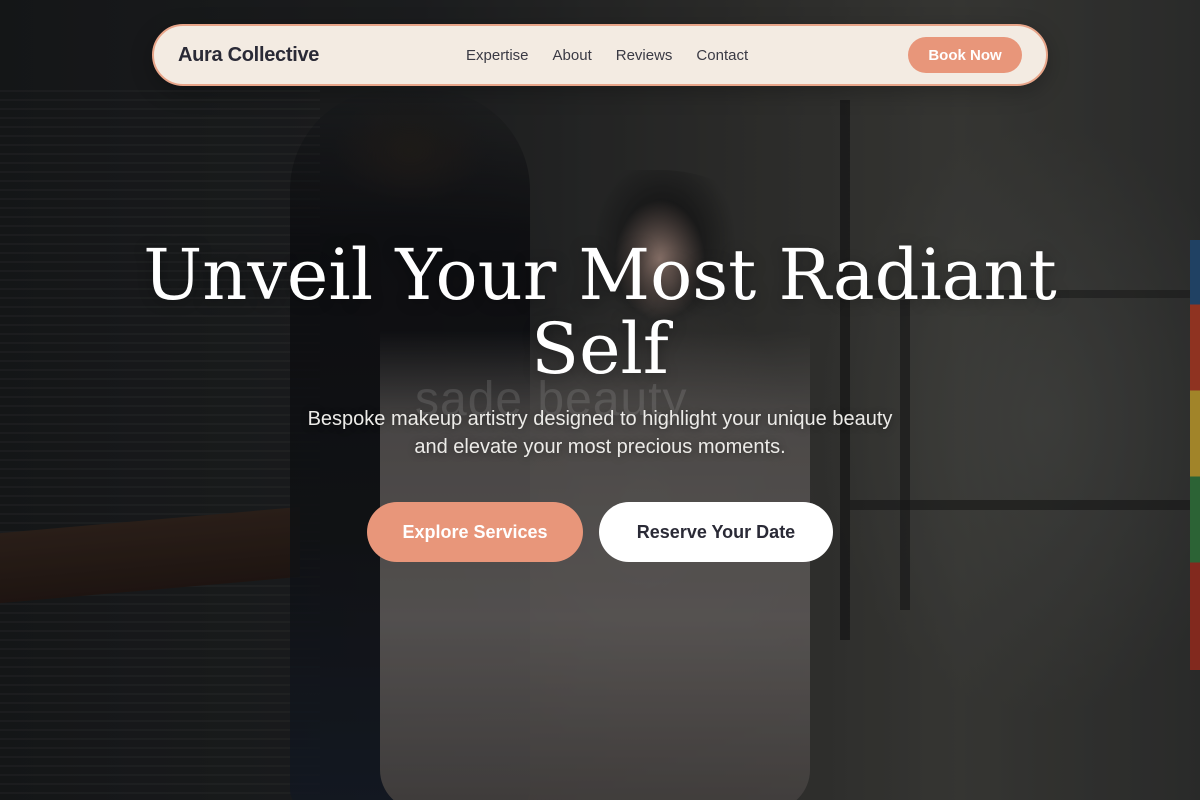 This screenshot has width=1200, height=800. I want to click on nav-link-contact: Contact, so click(722, 55).